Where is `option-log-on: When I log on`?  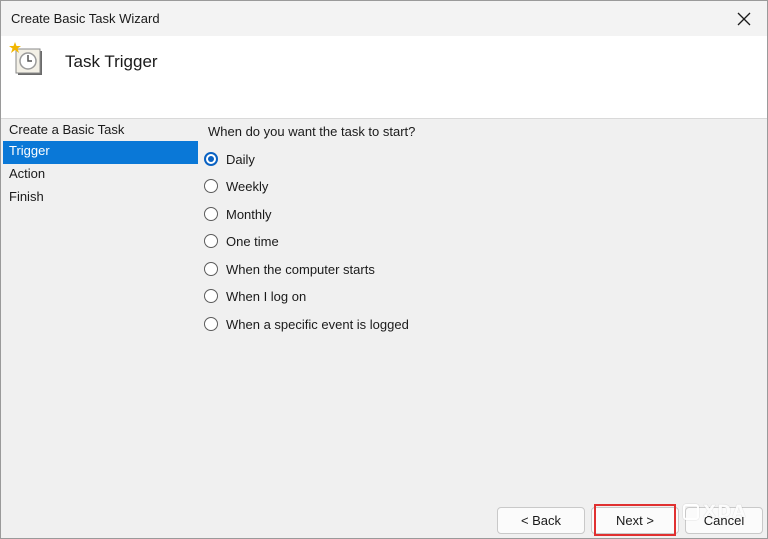 option-log-on: When I log on is located at coordinates (255, 296).